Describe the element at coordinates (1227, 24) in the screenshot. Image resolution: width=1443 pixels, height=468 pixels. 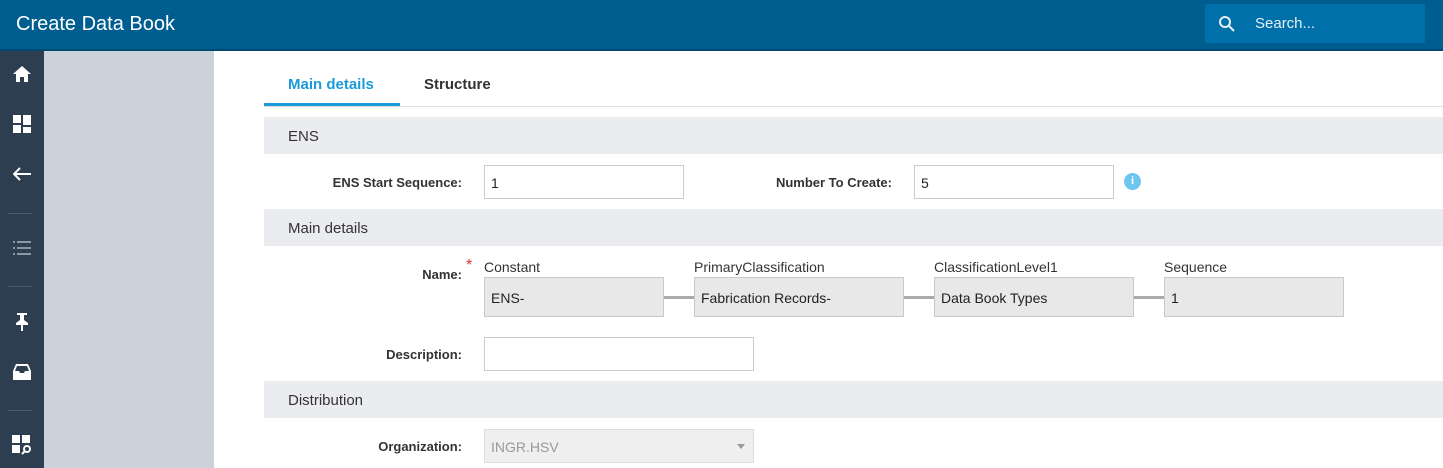
I see `search-icon` at that location.